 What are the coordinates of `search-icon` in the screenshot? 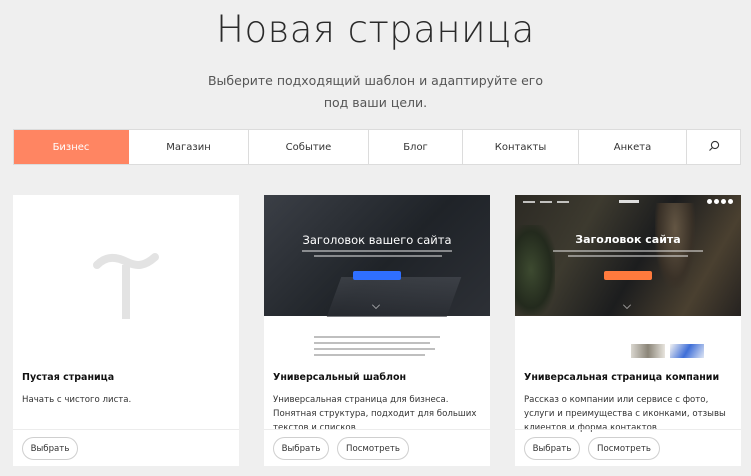 It's located at (714, 147).